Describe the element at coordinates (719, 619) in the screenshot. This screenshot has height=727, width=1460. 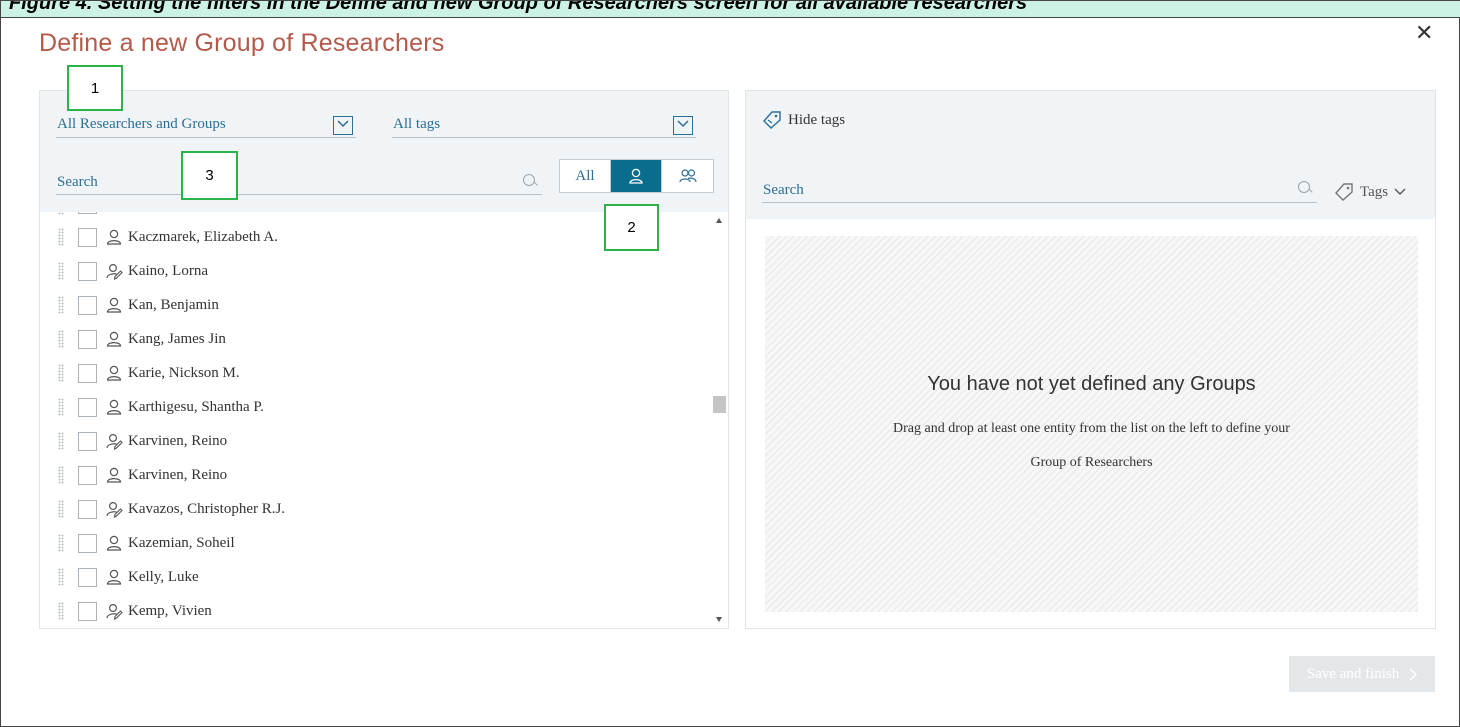
I see `scroll-down-arrow` at that location.